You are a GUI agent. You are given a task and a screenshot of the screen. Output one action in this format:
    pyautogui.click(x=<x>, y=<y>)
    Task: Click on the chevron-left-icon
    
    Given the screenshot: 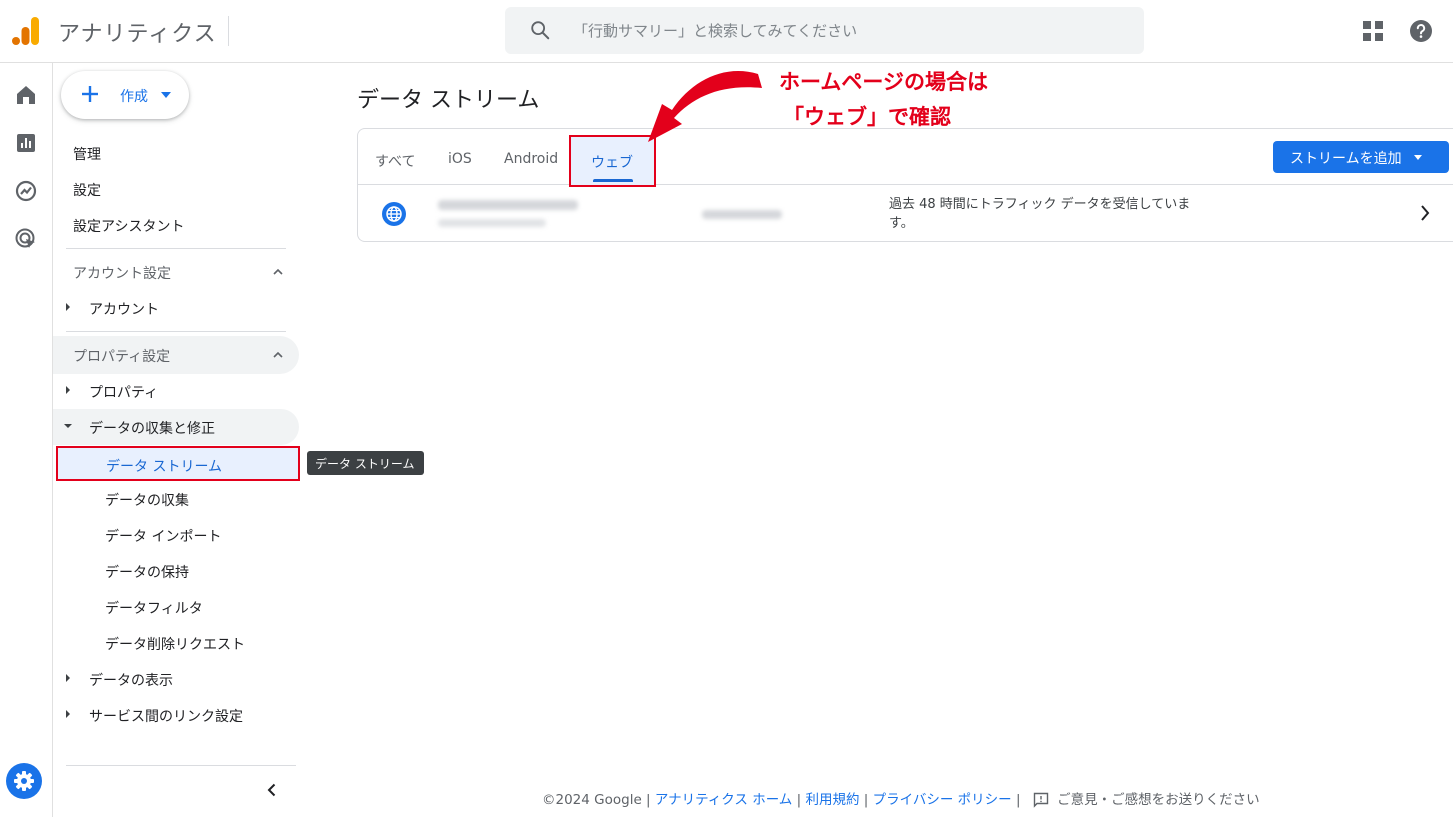 What is the action you would take?
    pyautogui.click(x=272, y=790)
    